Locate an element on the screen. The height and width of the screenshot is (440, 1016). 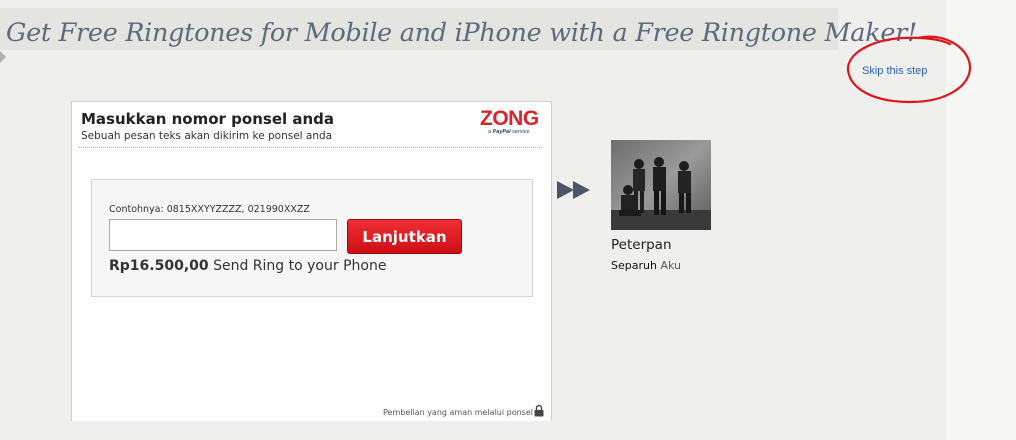
zong-logo-word: ZONG is located at coordinates (509, 118).